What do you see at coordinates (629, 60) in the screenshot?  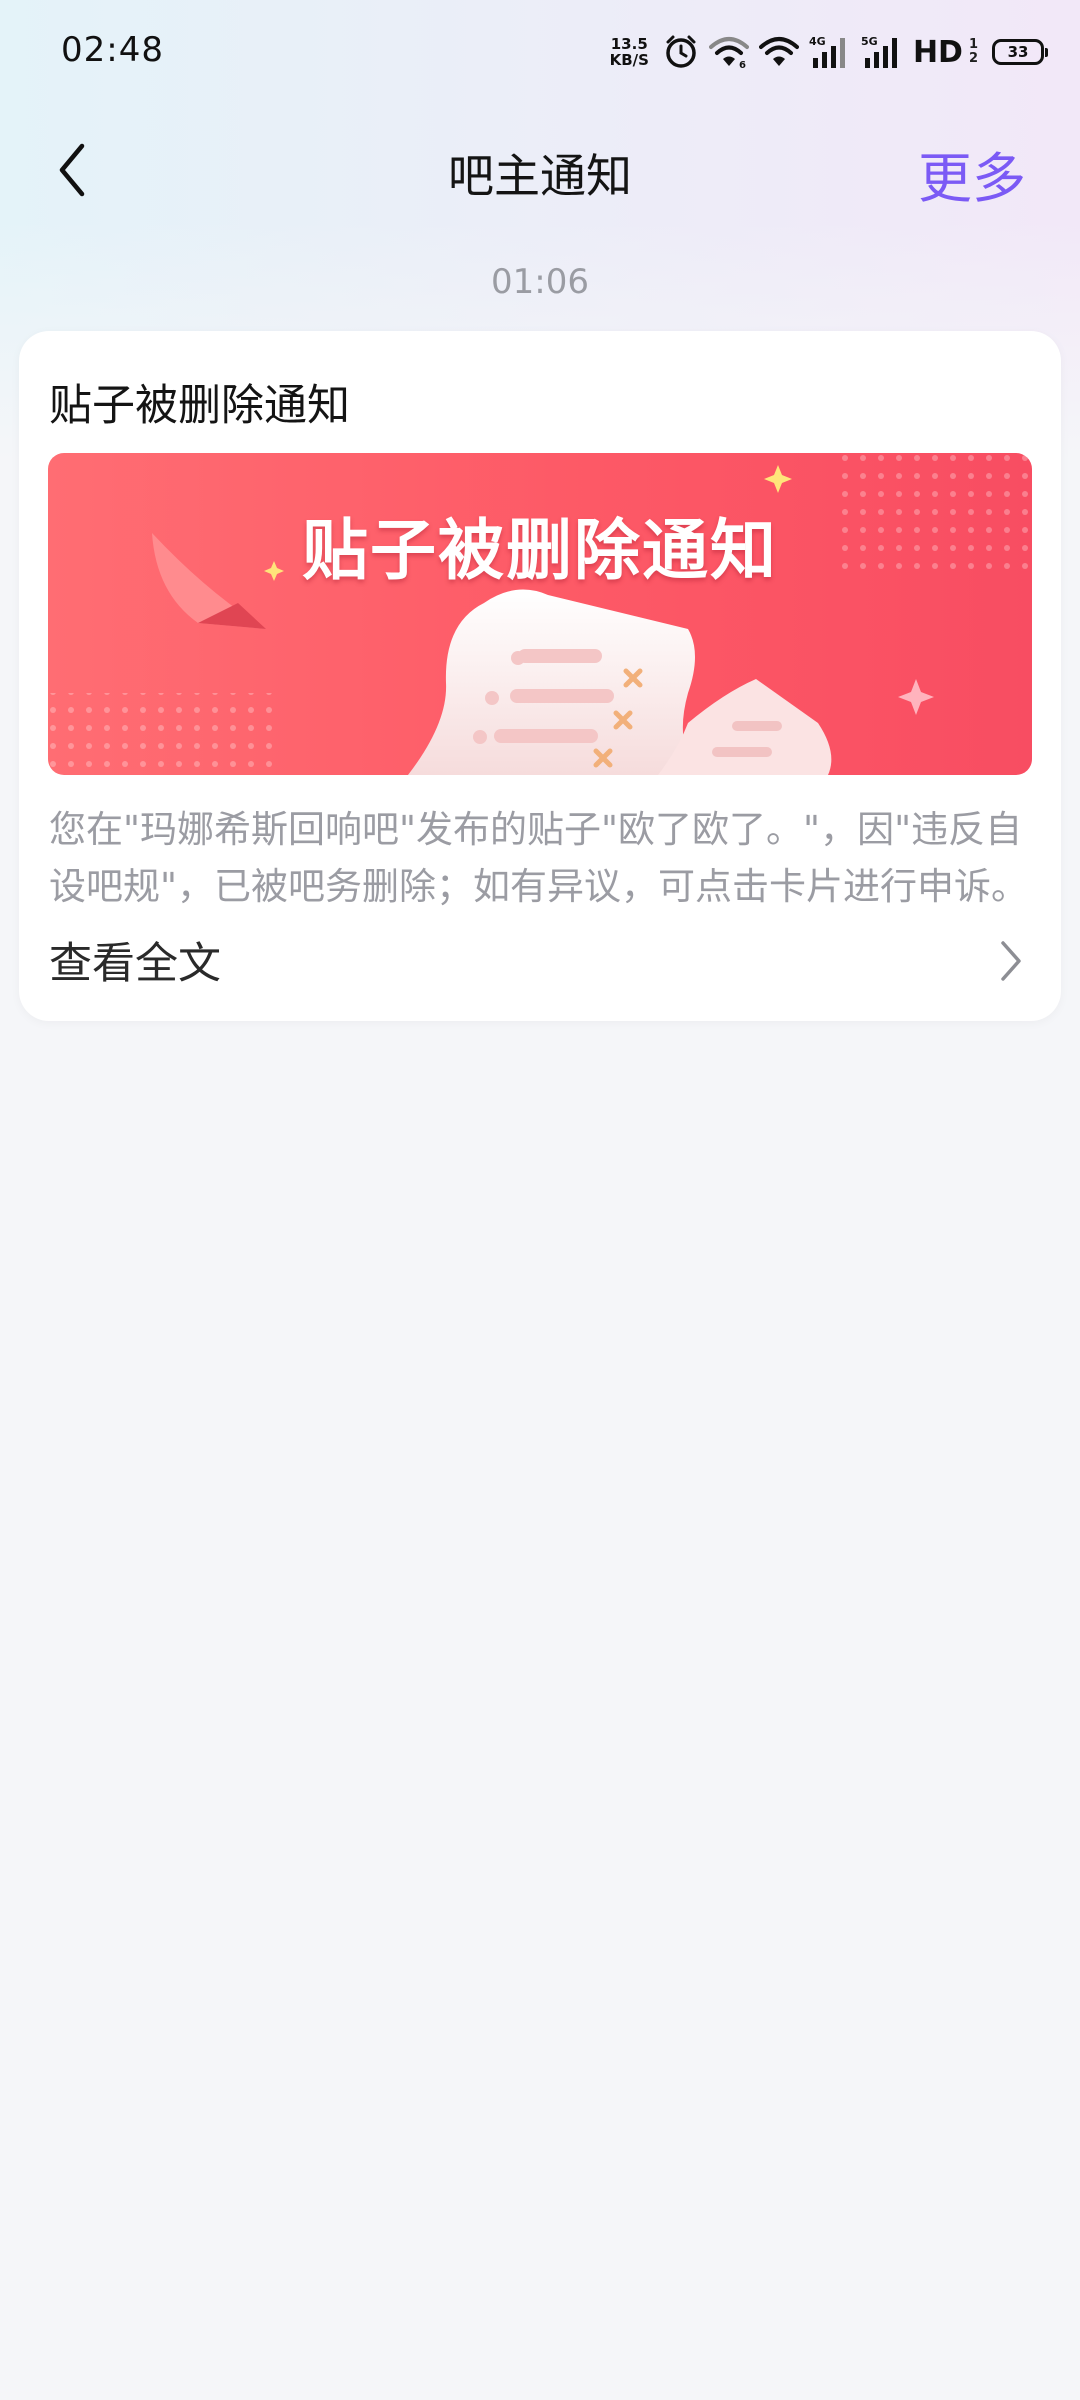 I see `network-speed-unit: KB/S` at bounding box center [629, 60].